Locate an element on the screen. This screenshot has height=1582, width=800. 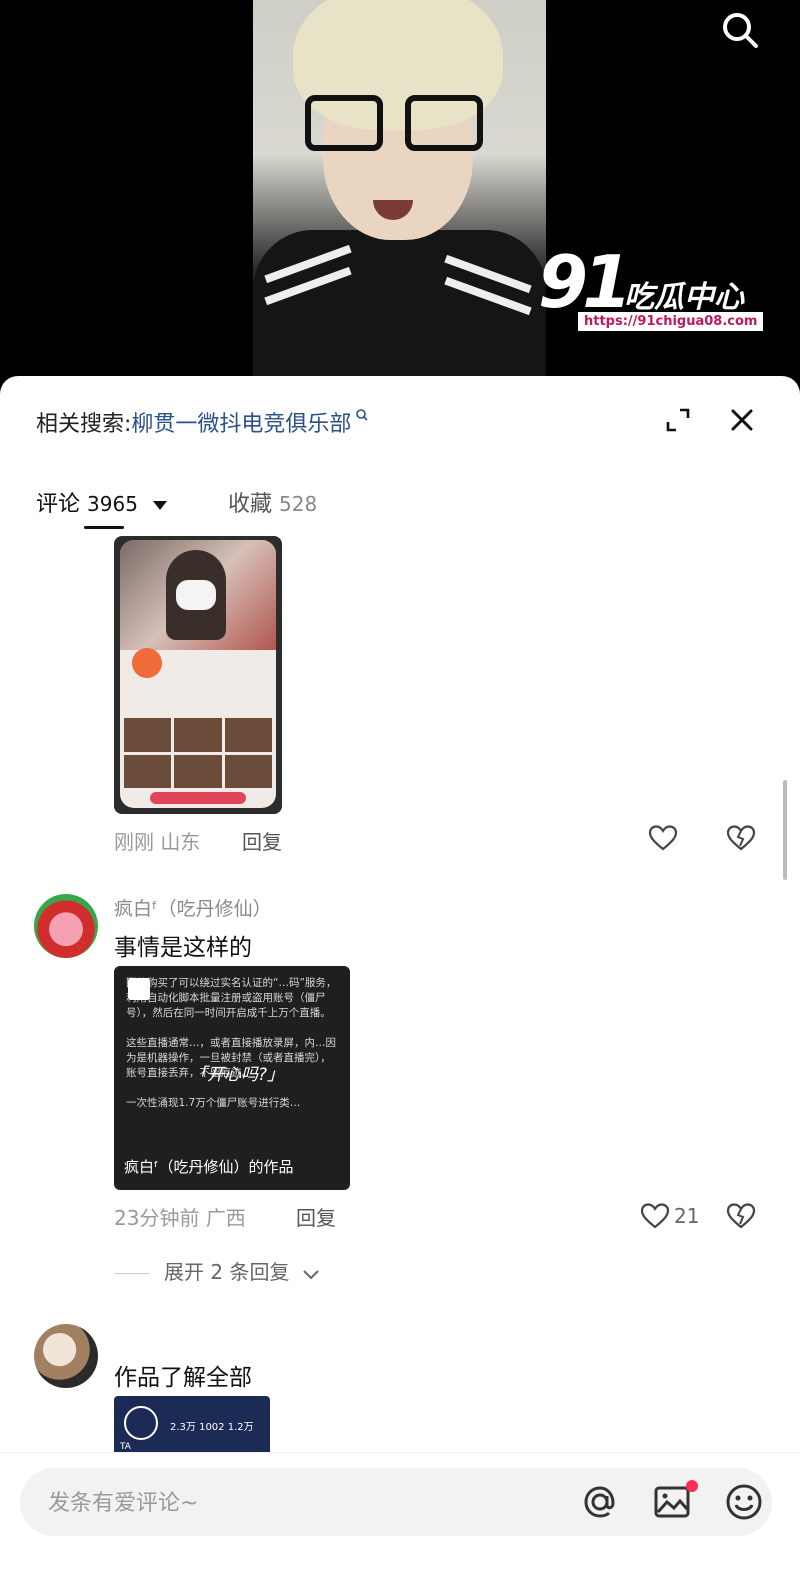
at-icon is located at coordinates (600, 1502).